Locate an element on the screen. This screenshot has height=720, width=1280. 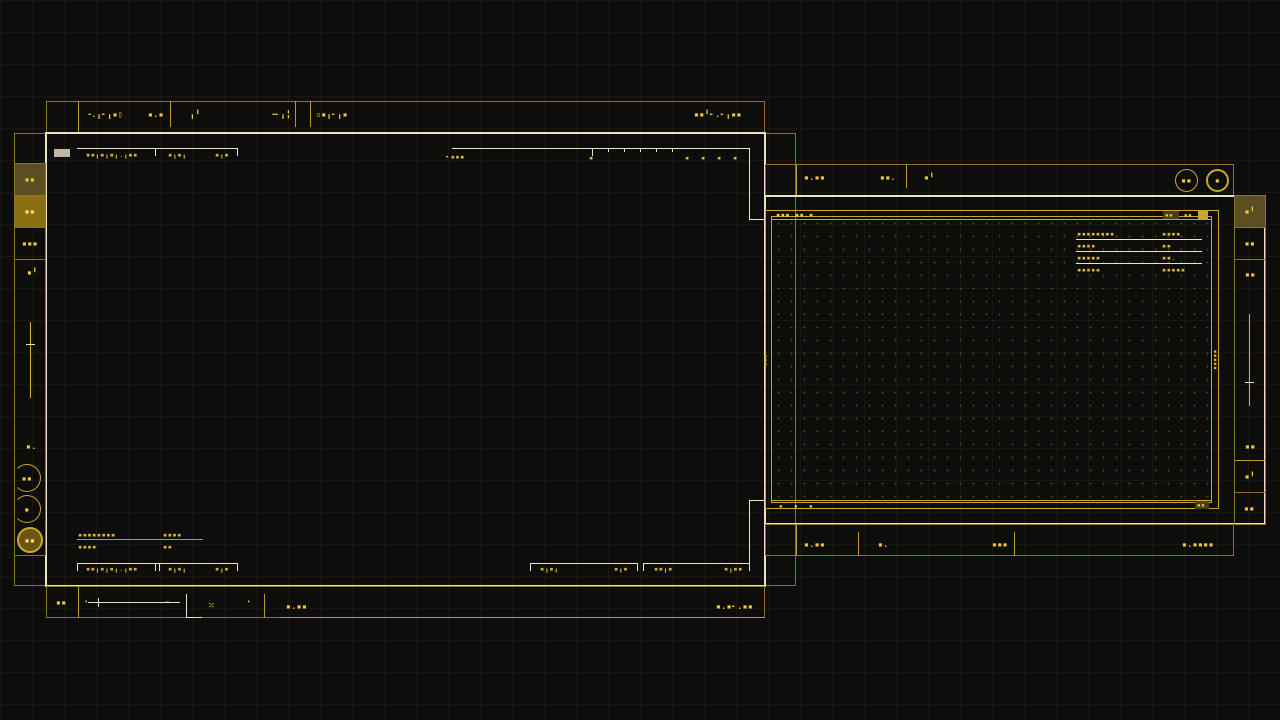
ruler-tick-2: ▪ is located at coordinates (687, 158).